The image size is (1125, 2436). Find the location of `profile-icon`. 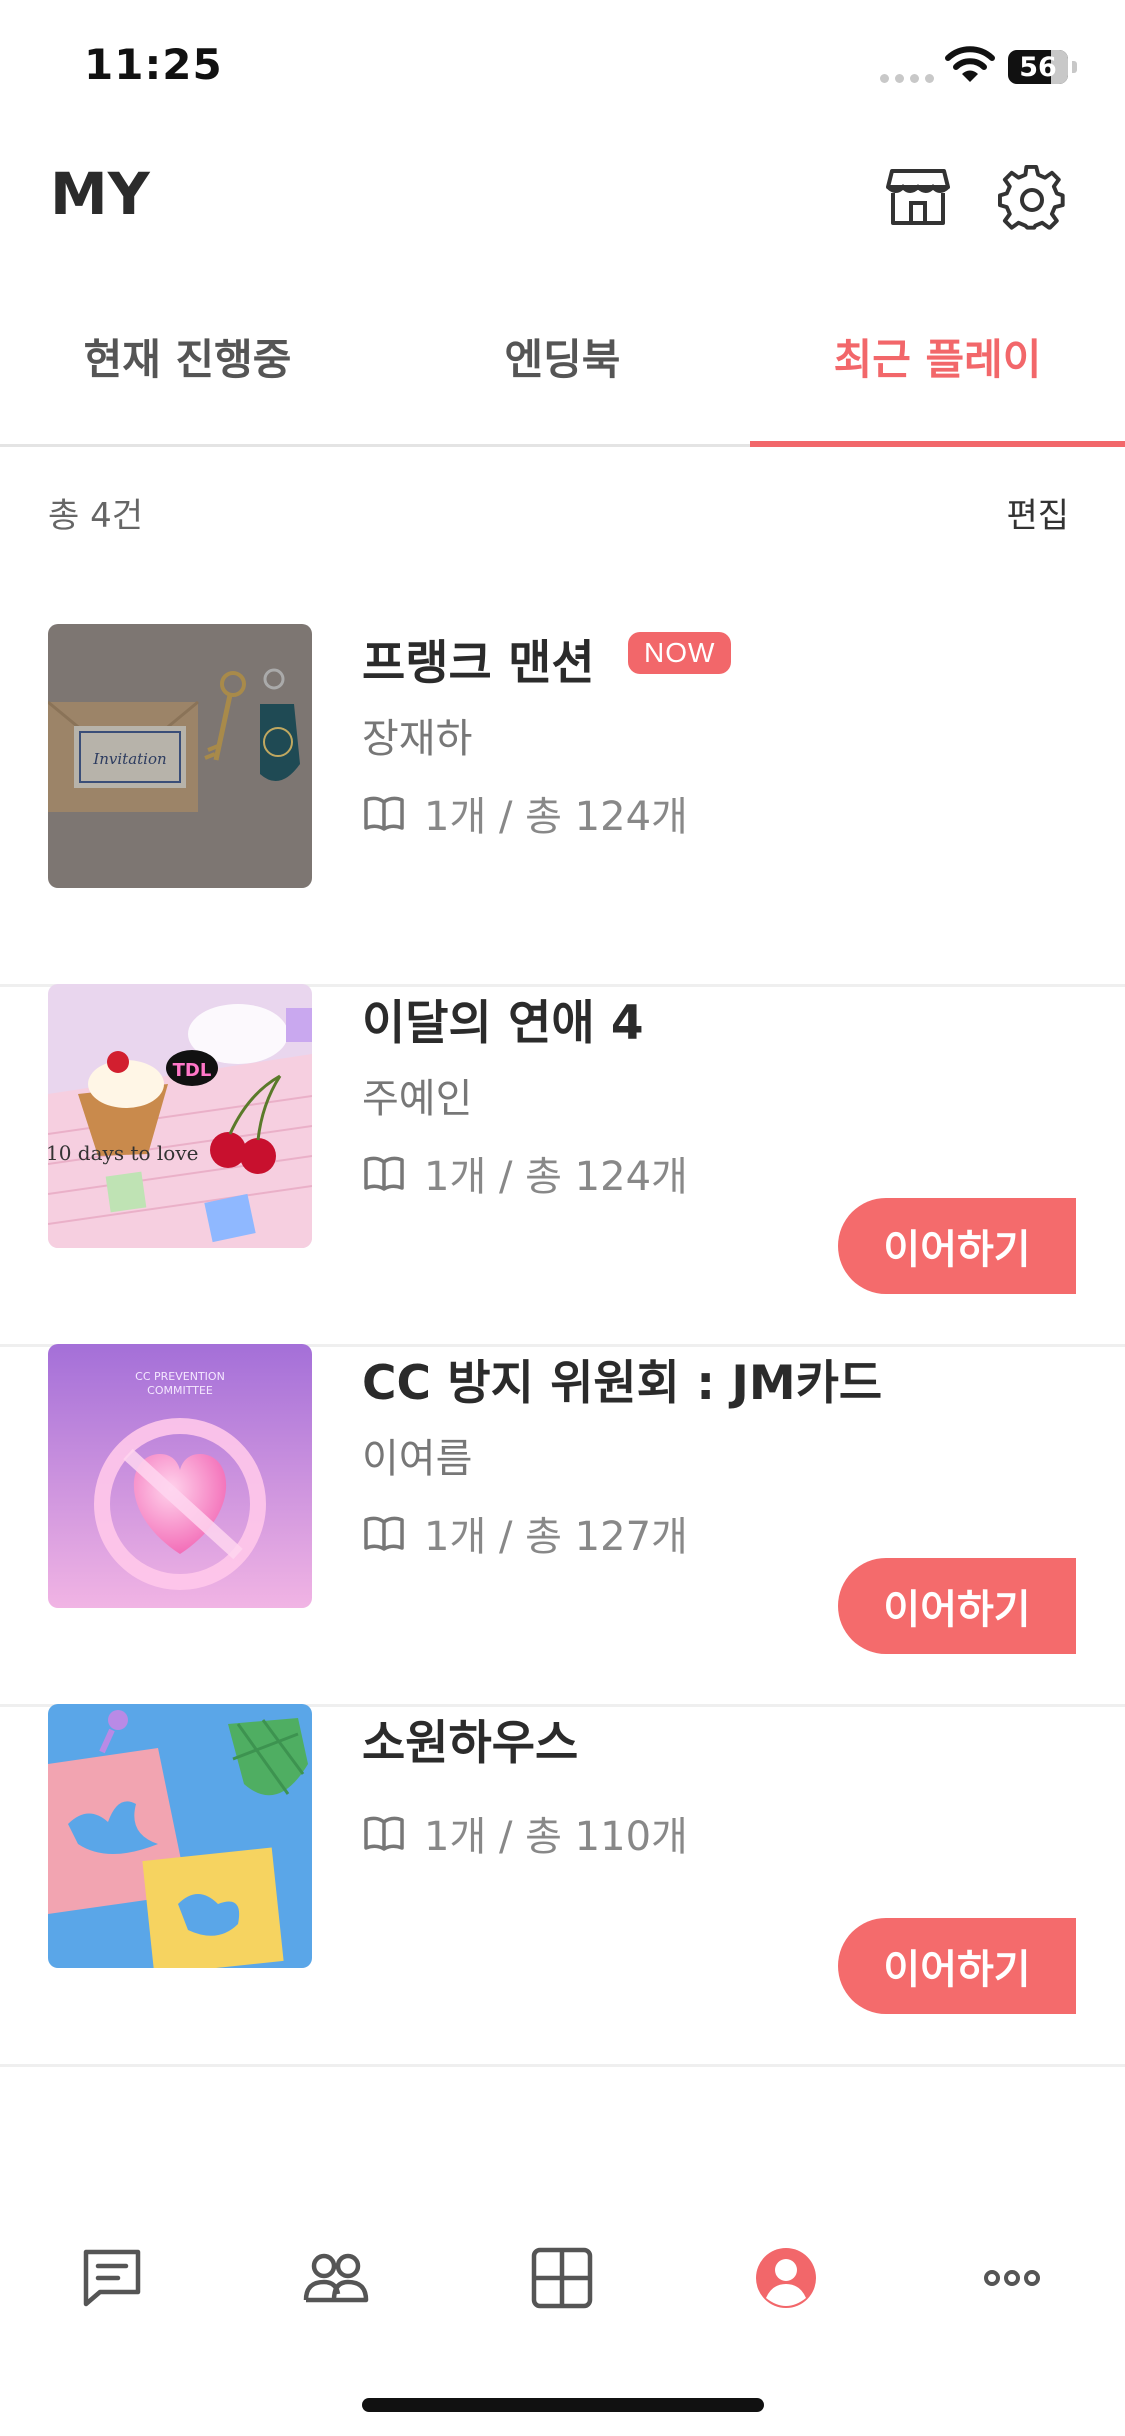

profile-icon is located at coordinates (786, 2278).